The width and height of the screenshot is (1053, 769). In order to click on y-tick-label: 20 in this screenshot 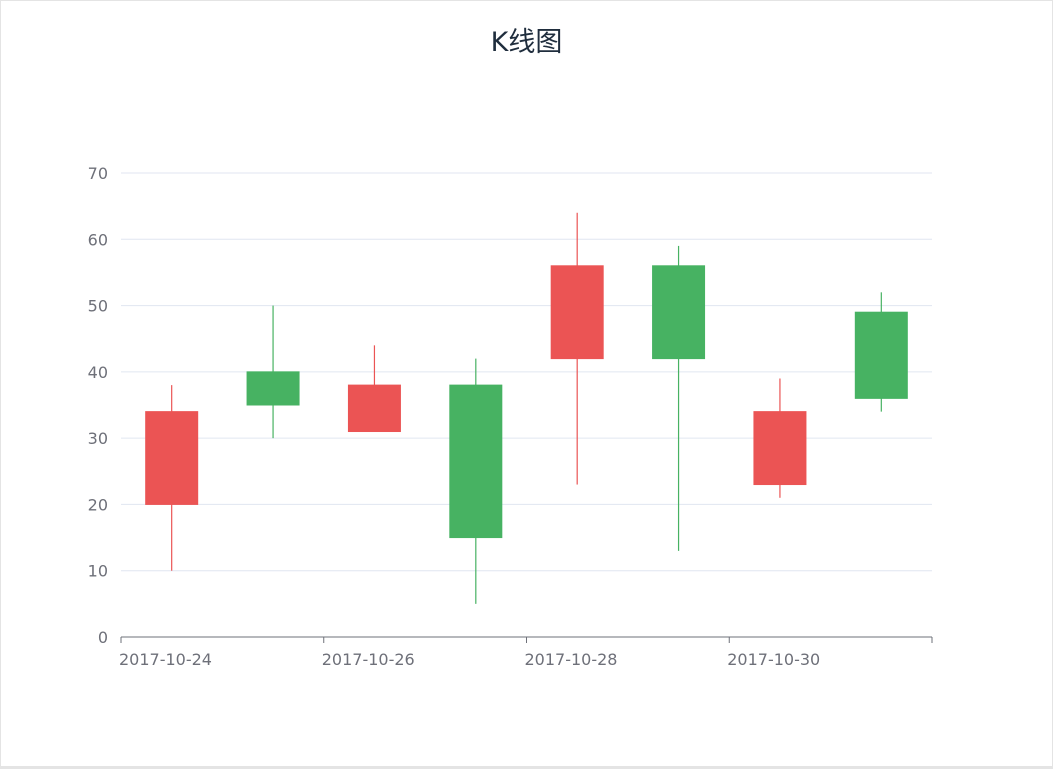, I will do `click(98, 504)`.